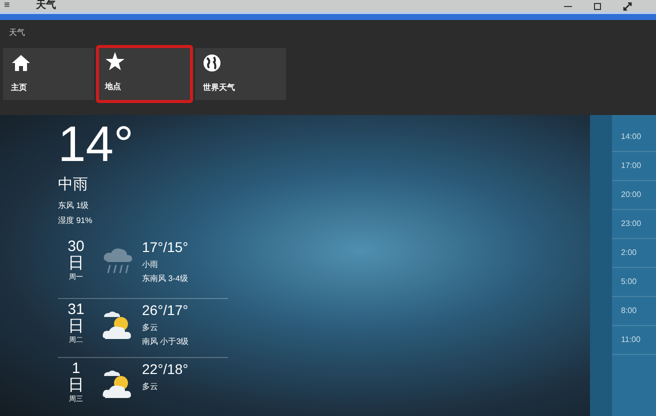 The height and width of the screenshot is (416, 656). I want to click on forecast-condition: 小雨, so click(150, 264).